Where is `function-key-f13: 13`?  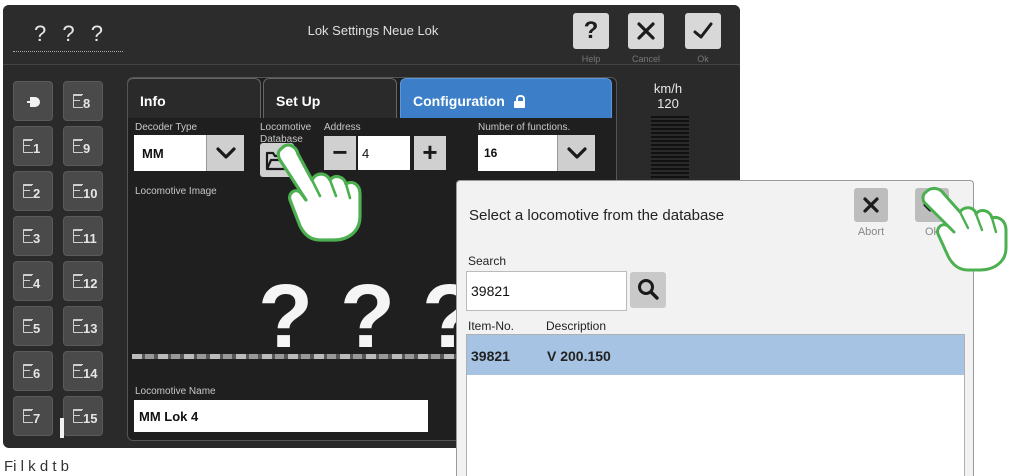
function-key-f13: 13 is located at coordinates (83, 326).